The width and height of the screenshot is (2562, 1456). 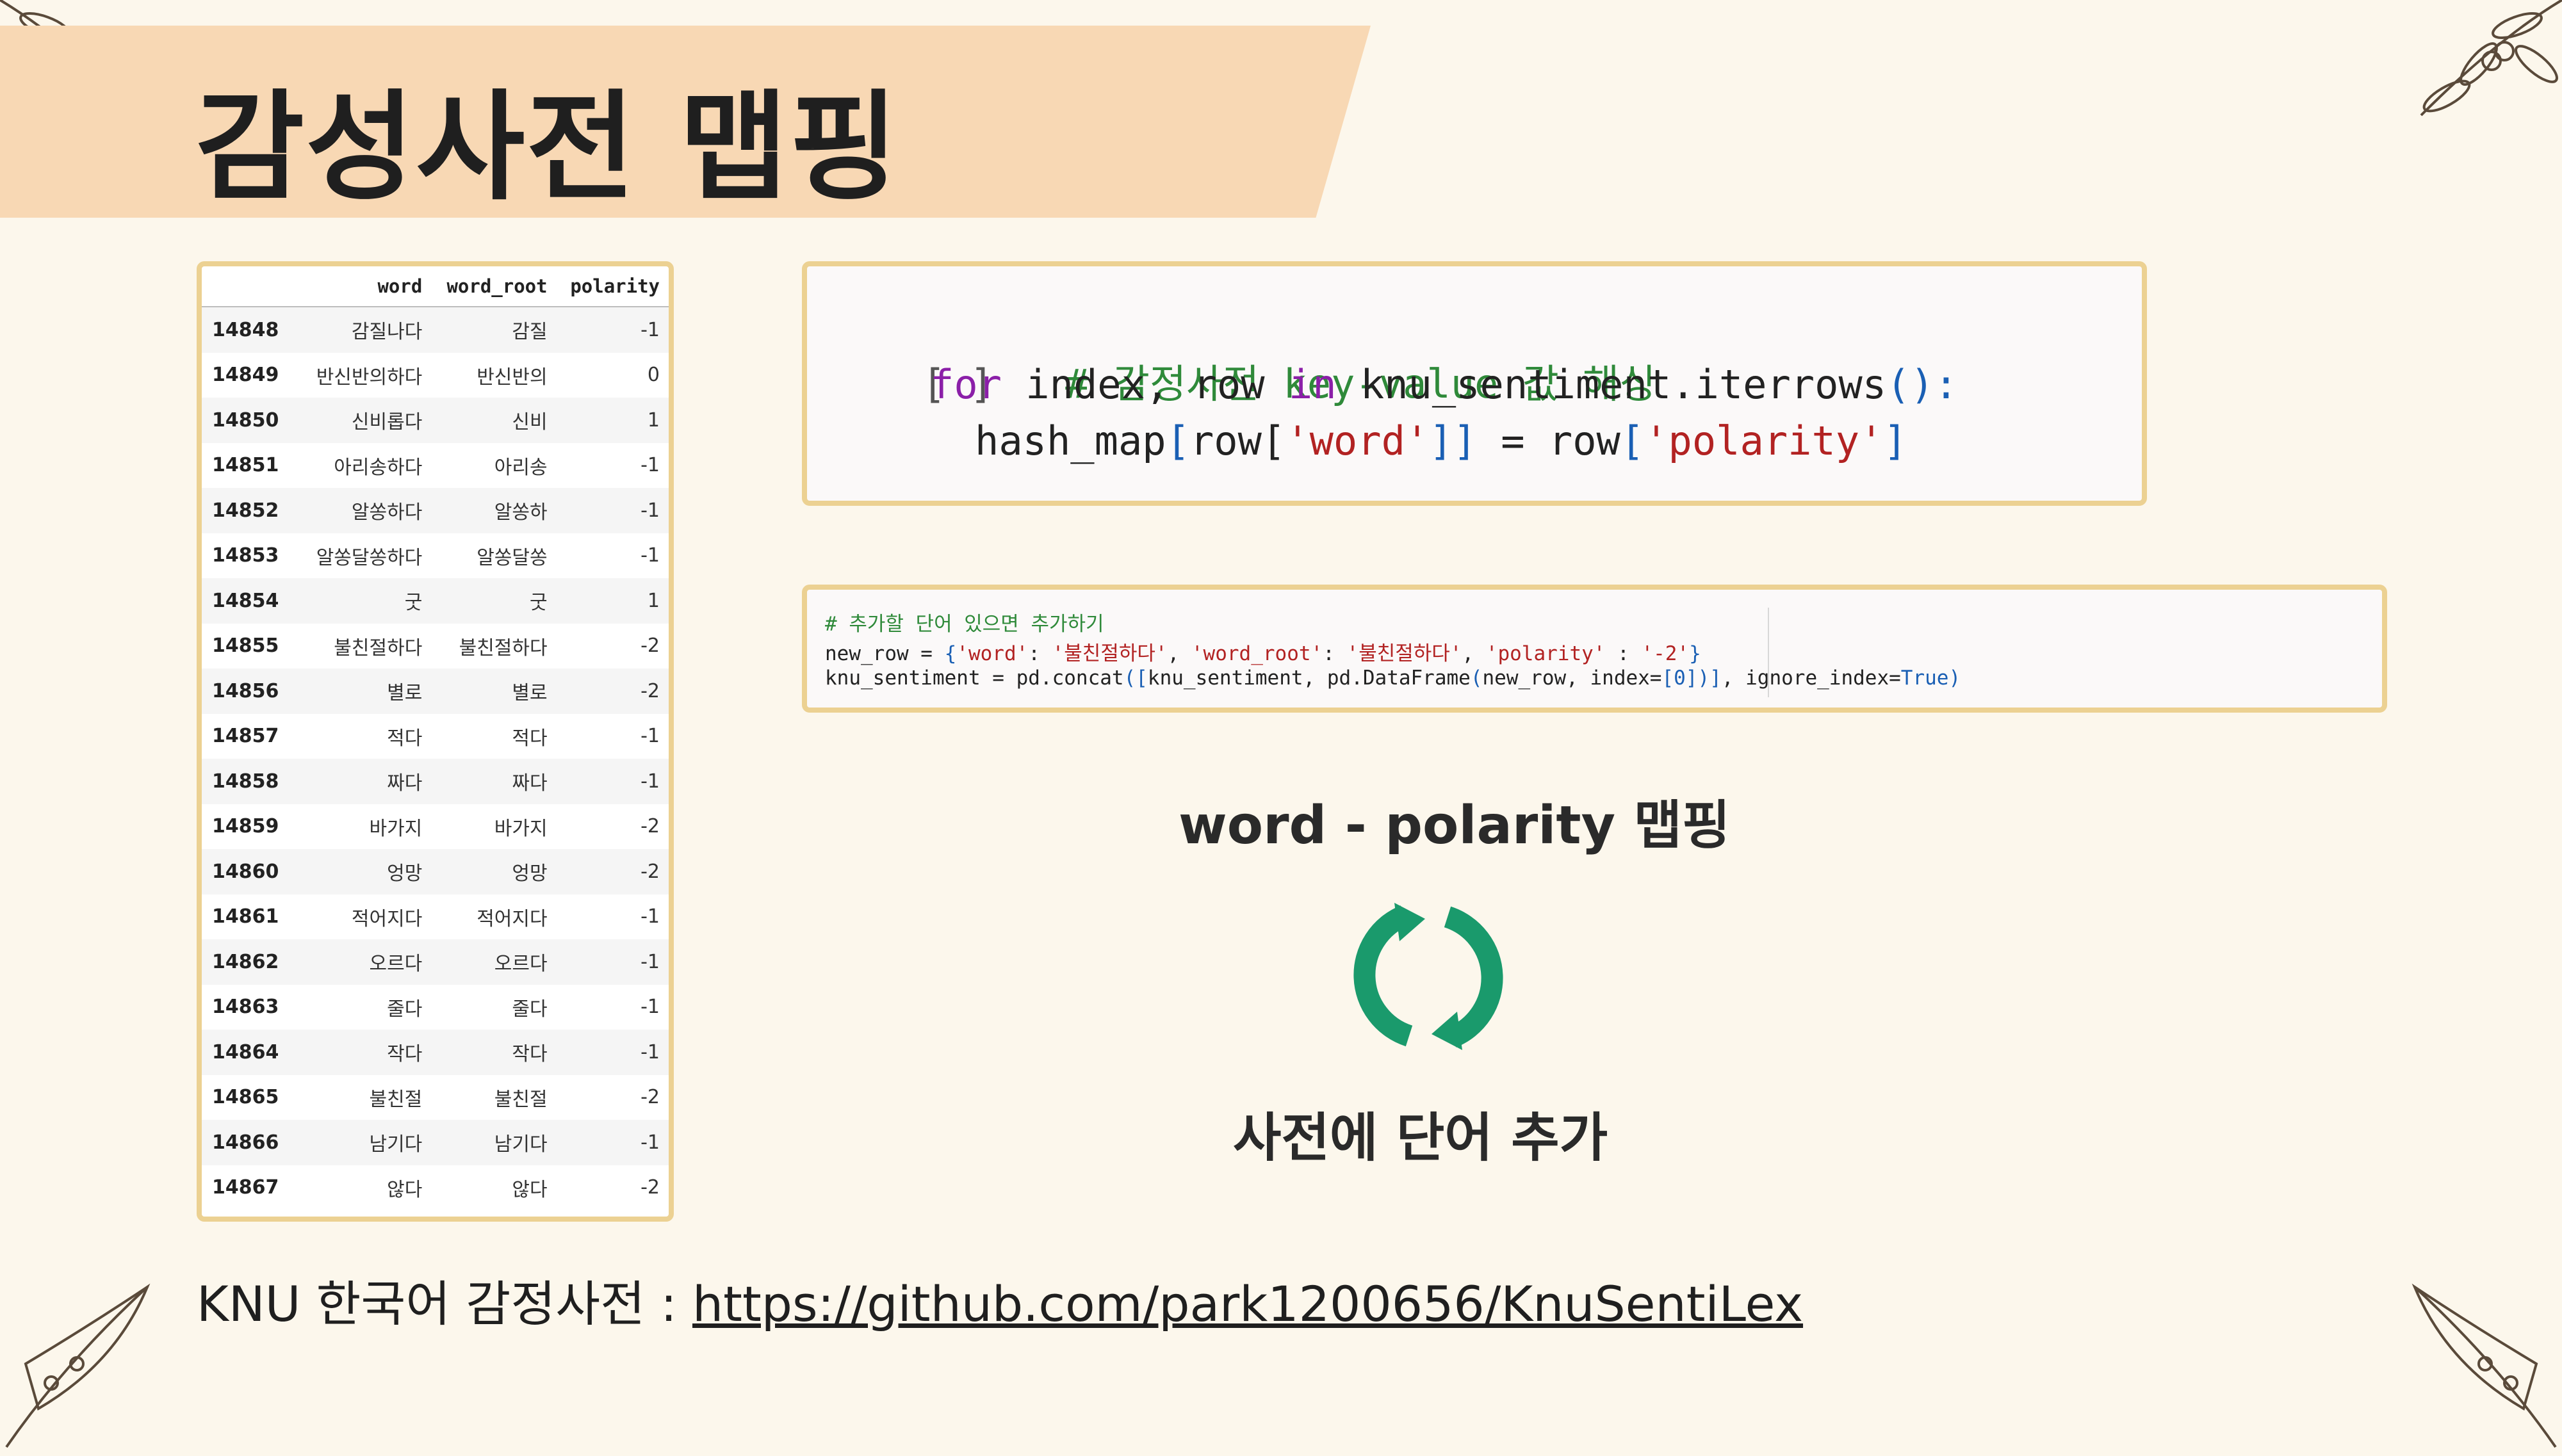 I want to click on code-token: ], so click(x=1895, y=440).